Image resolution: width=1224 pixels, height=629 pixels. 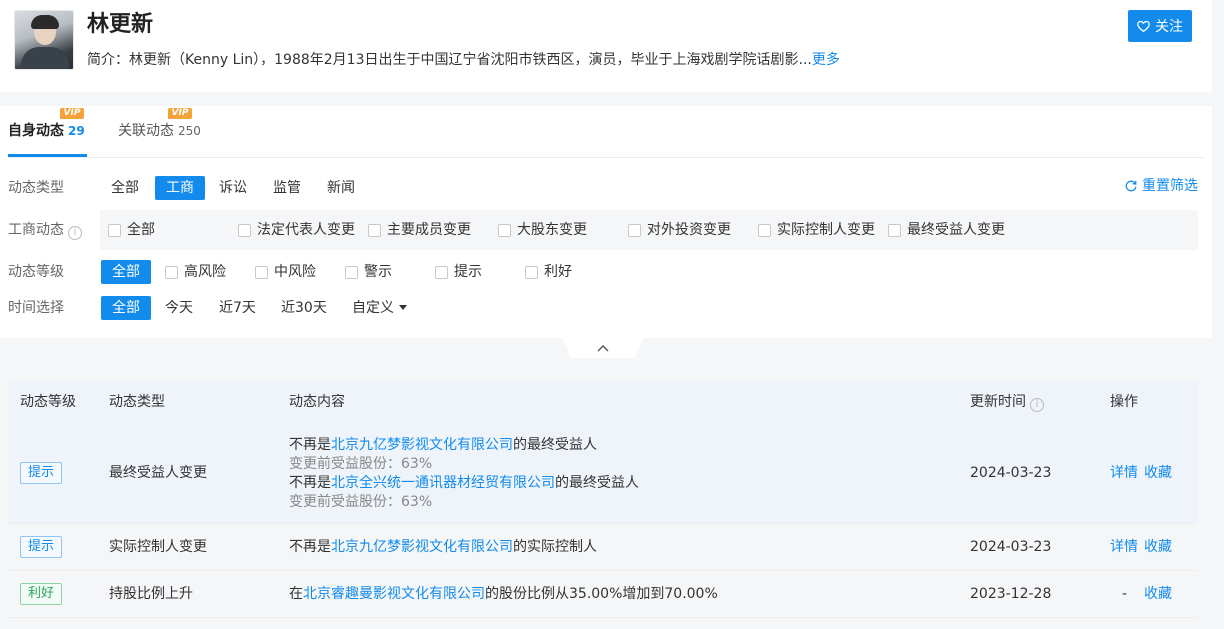 I want to click on detail-placeholder: -, so click(x=1125, y=594).